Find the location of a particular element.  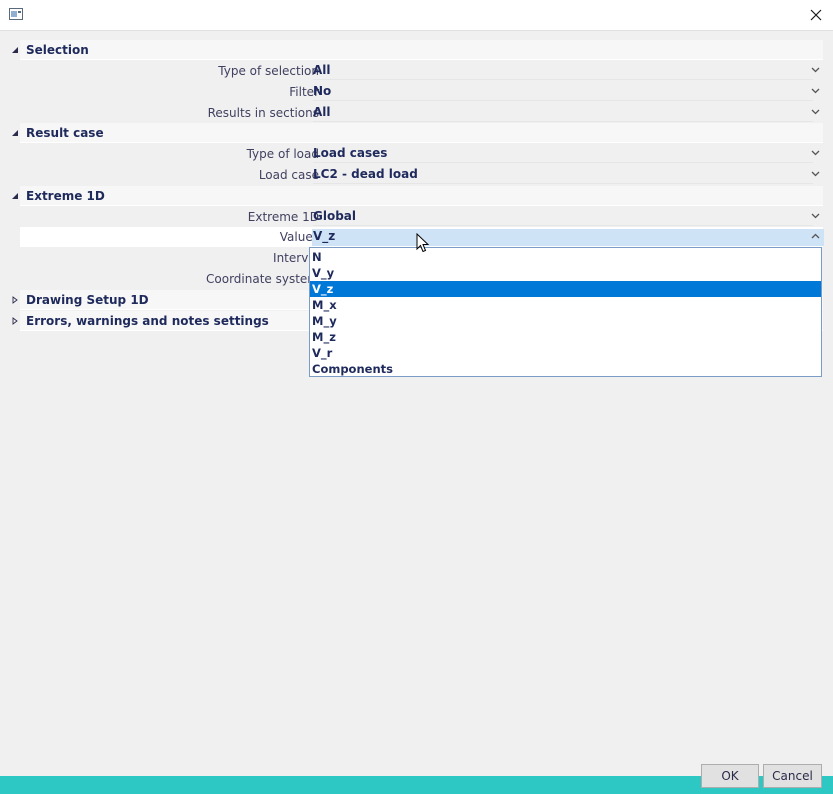

group-header-selection: Selection is located at coordinates (415, 50).